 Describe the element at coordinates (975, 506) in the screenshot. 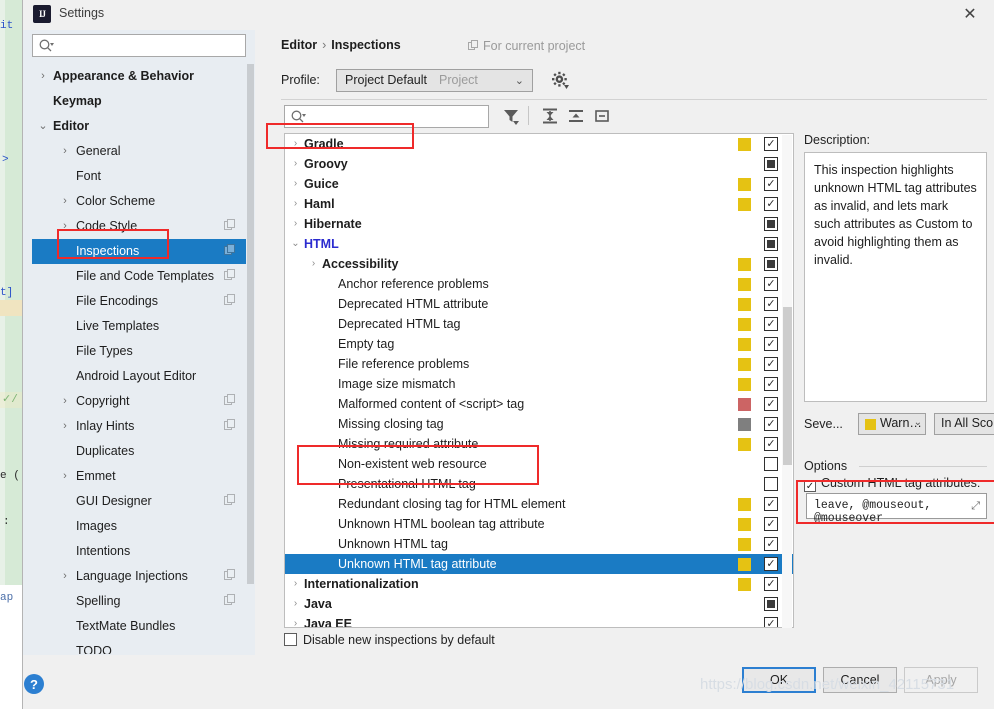

I see `expand-icon: ⤢` at that location.